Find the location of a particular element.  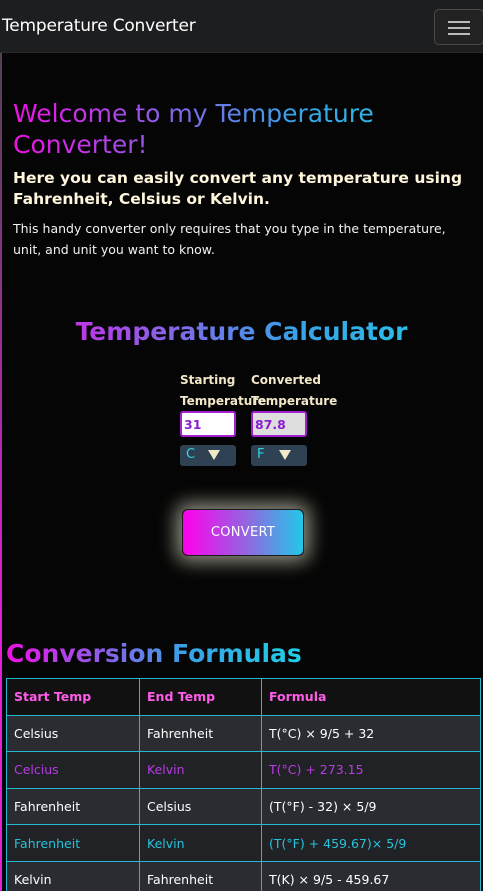

menu-toggle-button is located at coordinates (458, 27).